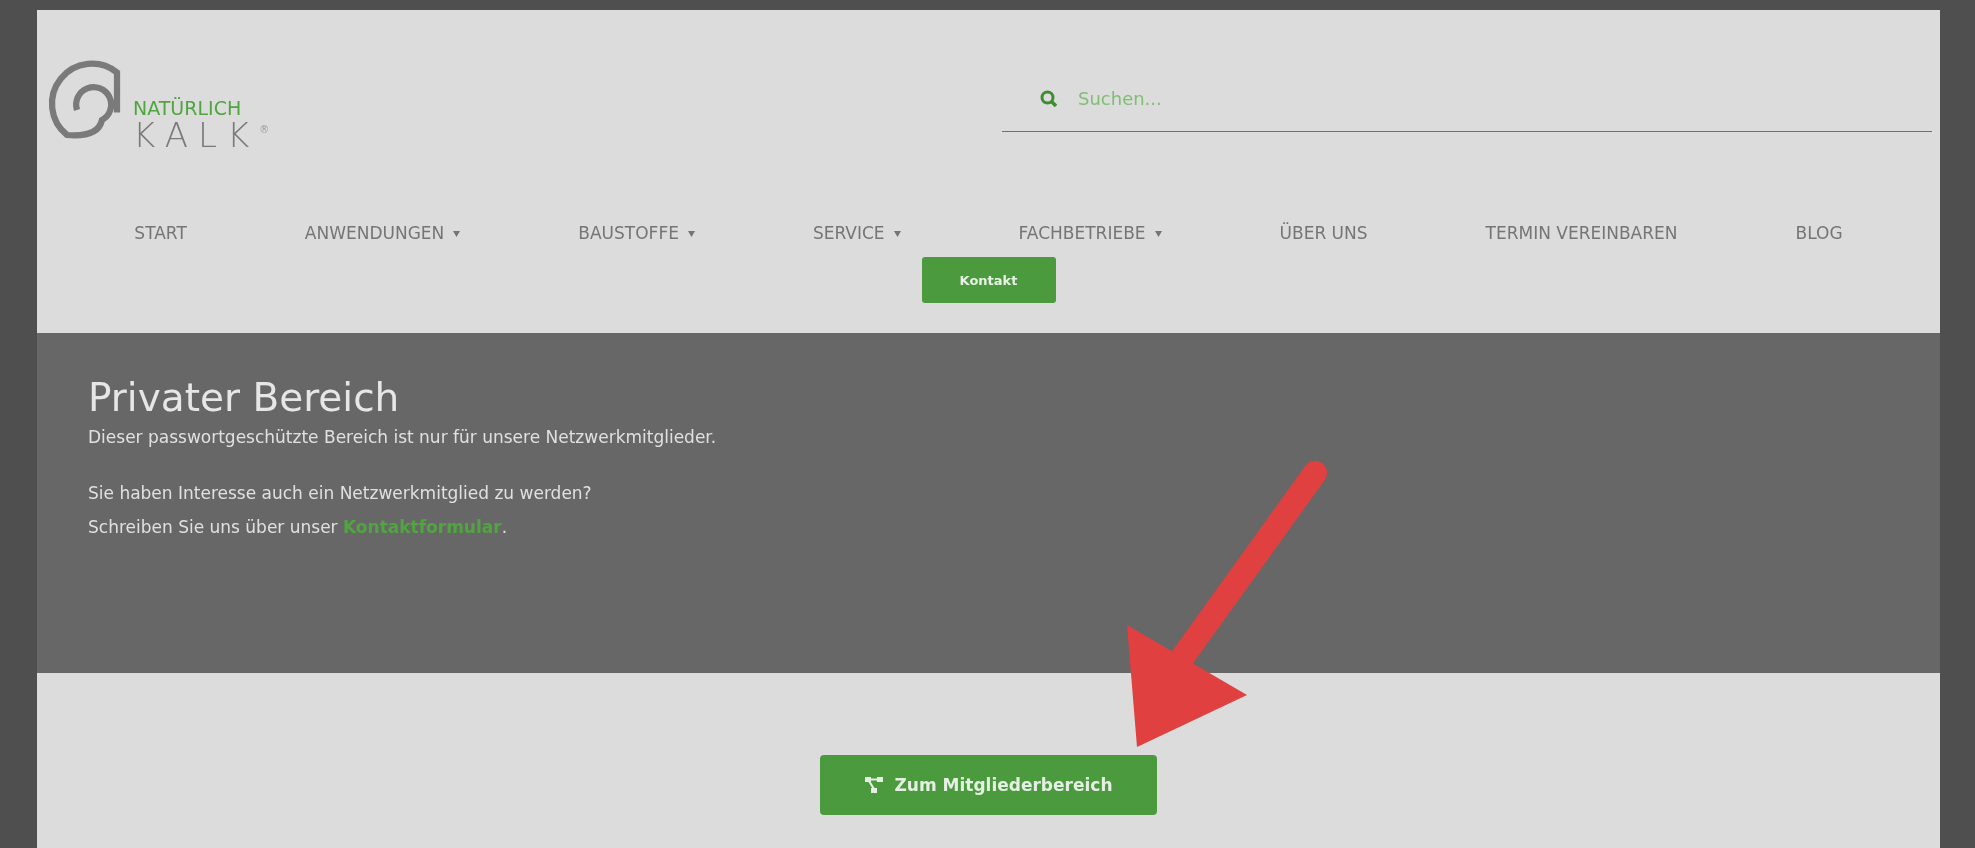  Describe the element at coordinates (264, 129) in the screenshot. I see `registered-mark: ®` at that location.